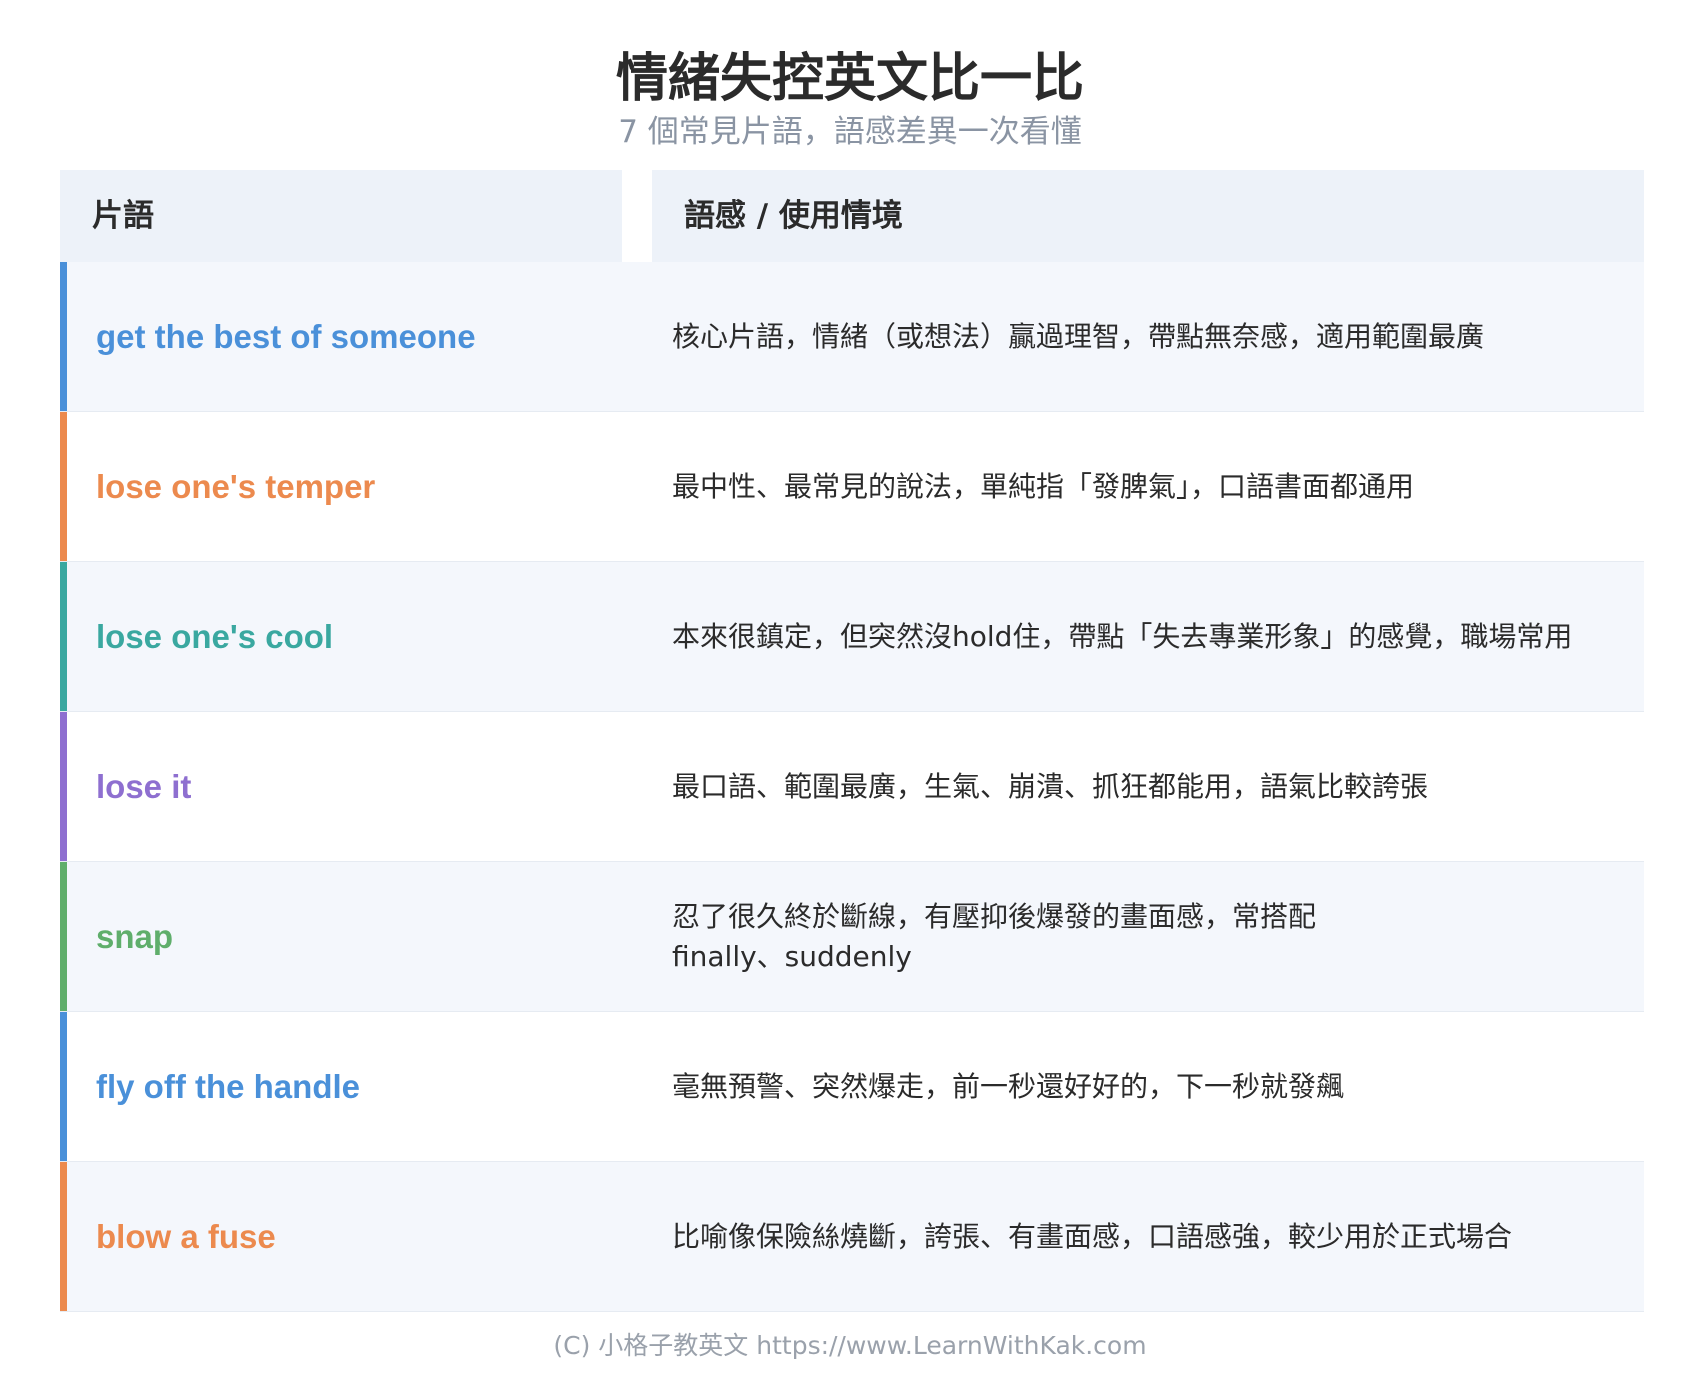 Image resolution: width=1700 pixels, height=1380 pixels. What do you see at coordinates (1050, 786) in the screenshot?
I see `nuance-line: 最口語、範圍最廣，生氣、崩潰、抓狂都能用，語氣比較誇張` at bounding box center [1050, 786].